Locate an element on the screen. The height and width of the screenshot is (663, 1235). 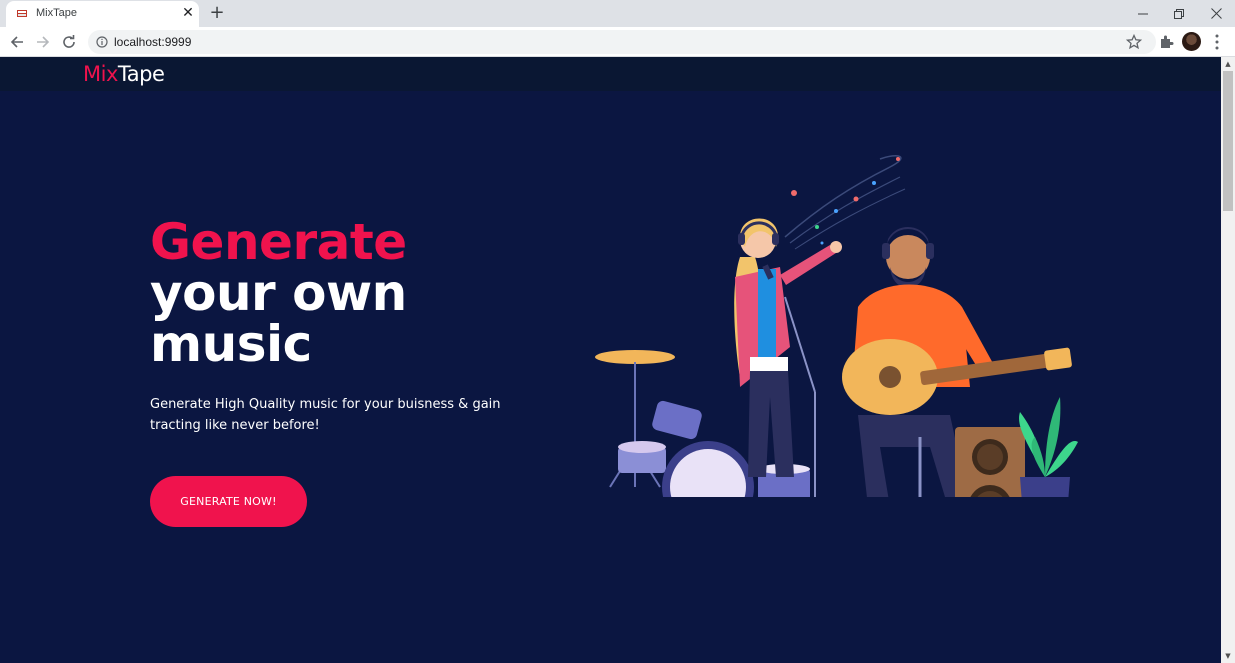
profile-avatar is located at coordinates (1191, 41).